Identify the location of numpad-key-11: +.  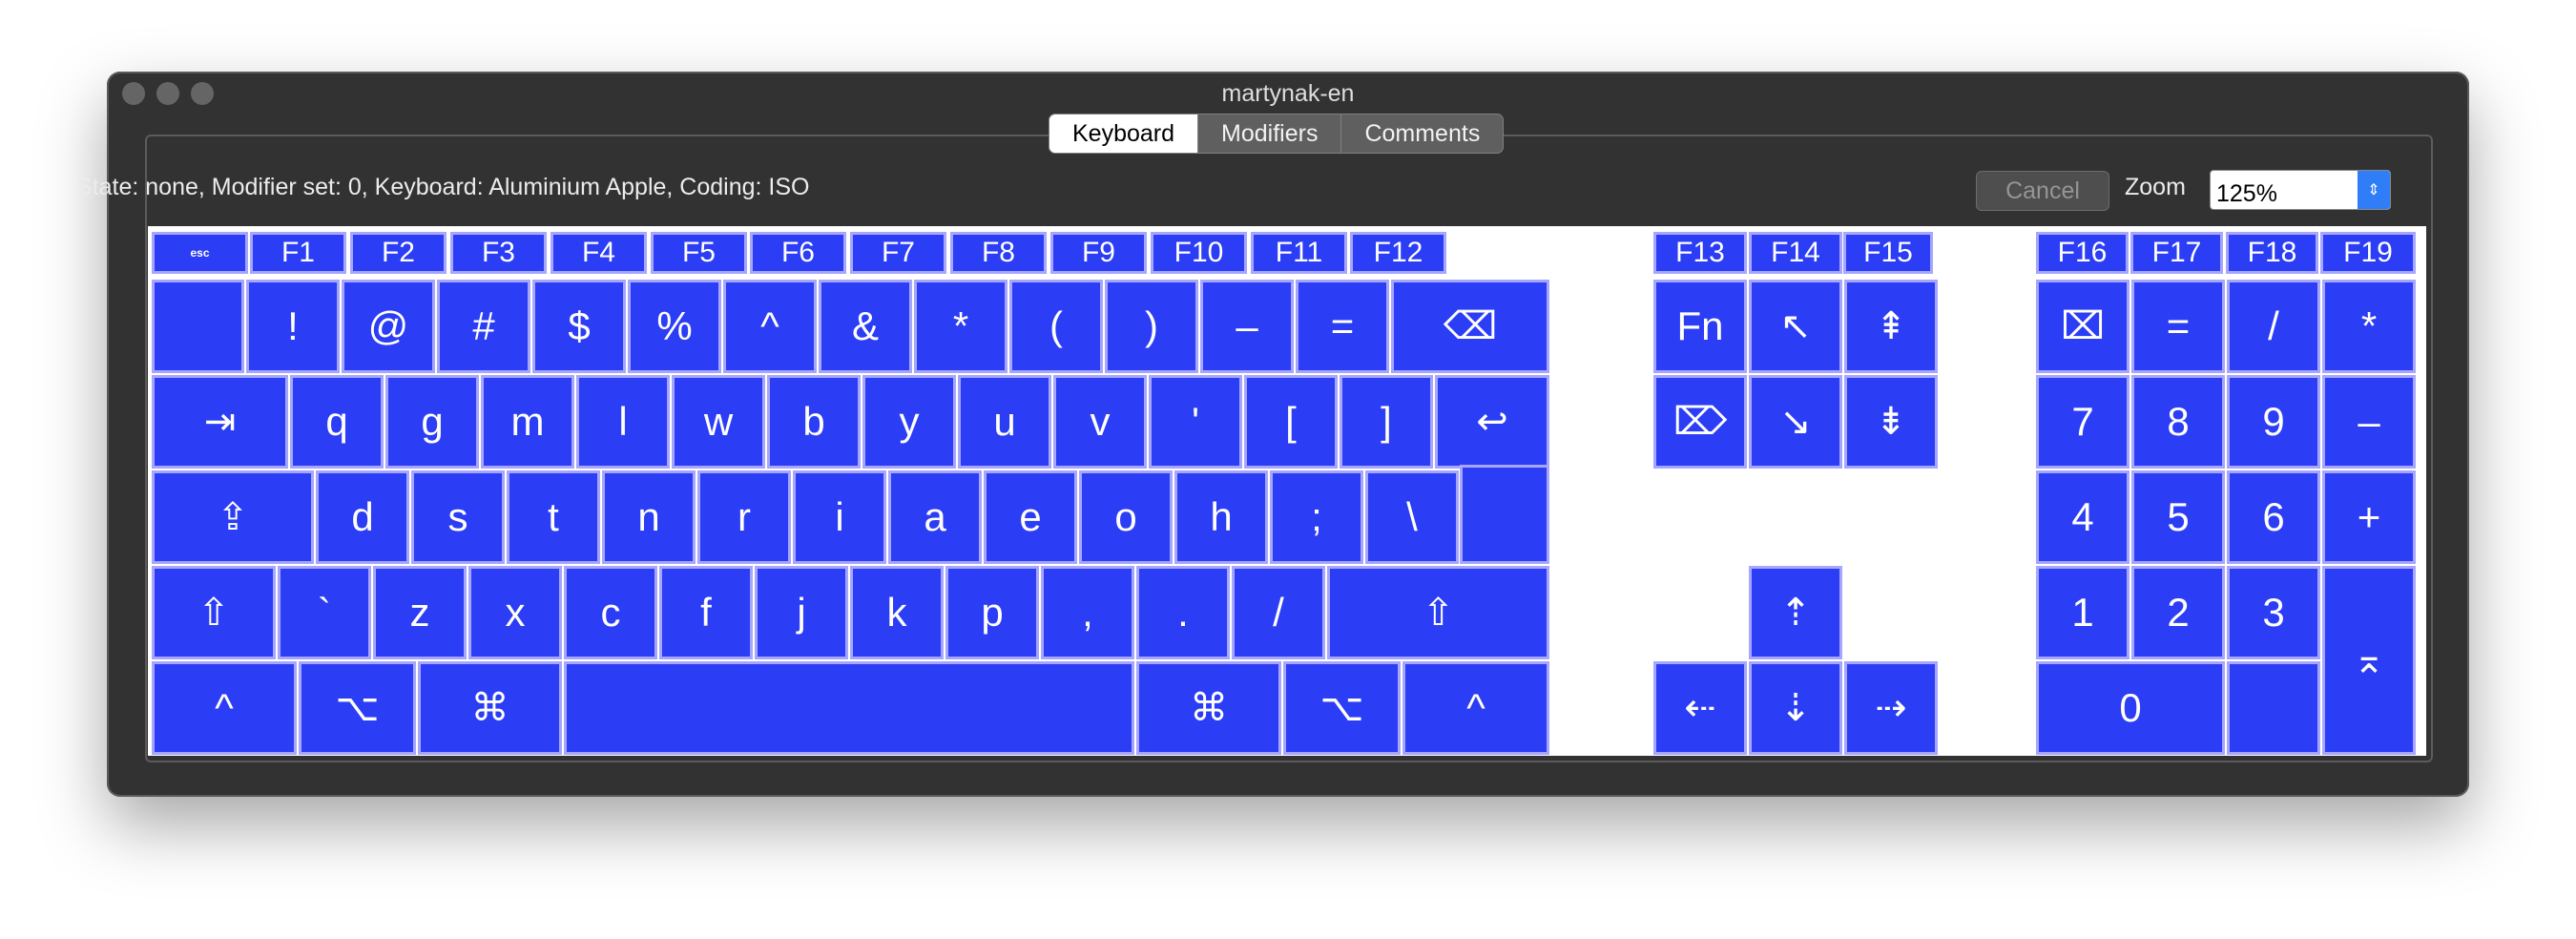
(2369, 517).